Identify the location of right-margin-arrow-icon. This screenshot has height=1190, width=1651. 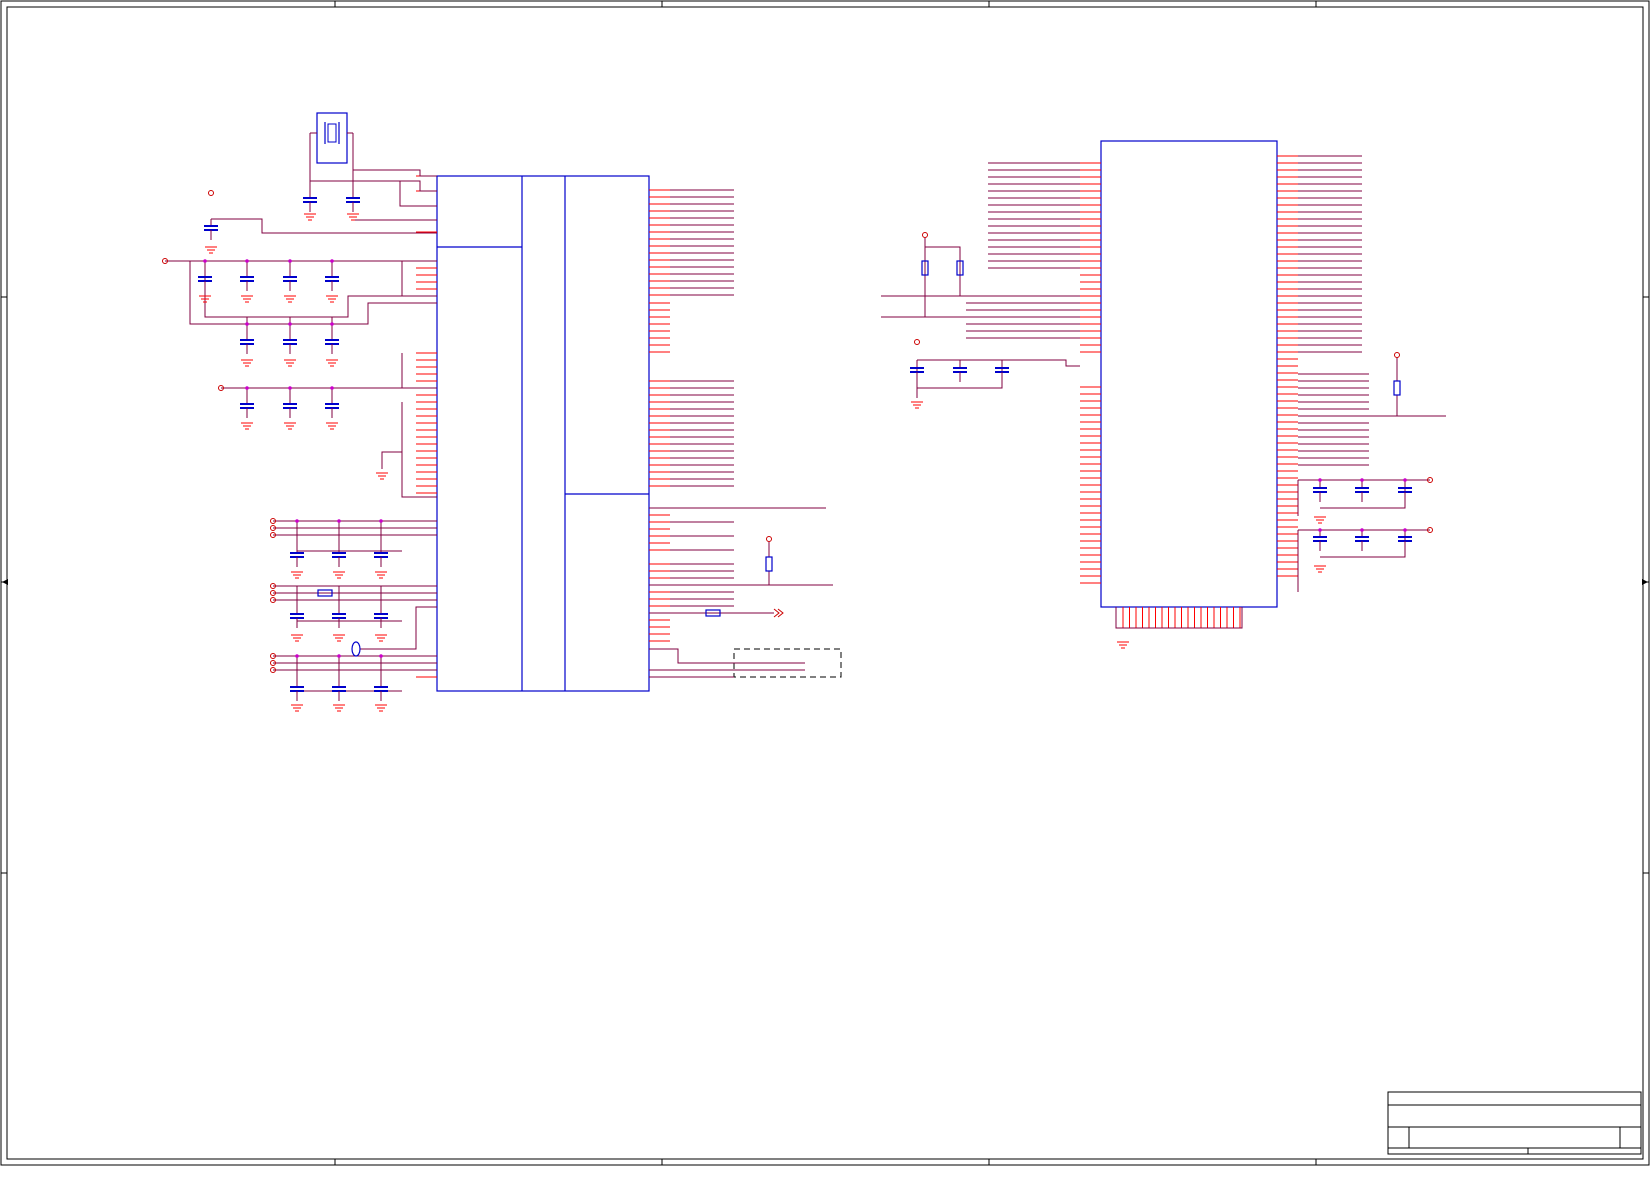
(1645, 582).